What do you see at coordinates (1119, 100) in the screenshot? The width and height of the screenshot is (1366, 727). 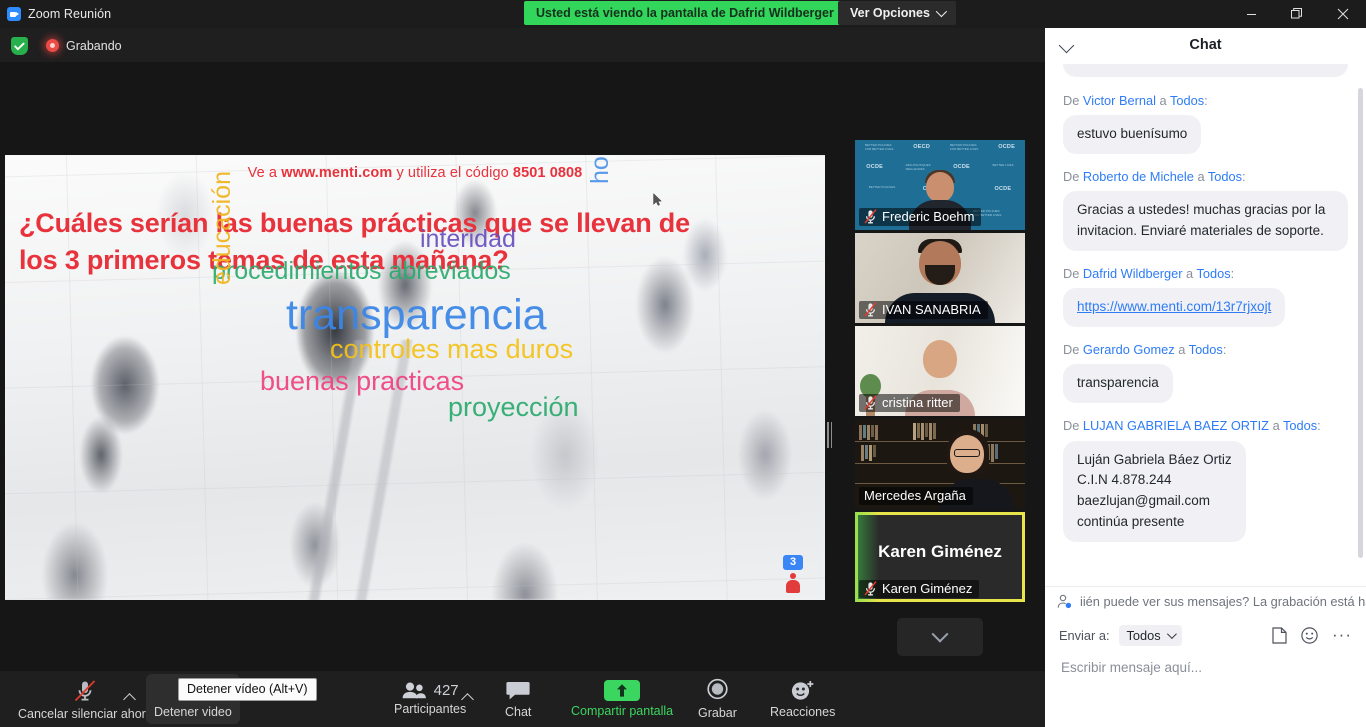 I see `chat-message-sender: Victor Bernal` at bounding box center [1119, 100].